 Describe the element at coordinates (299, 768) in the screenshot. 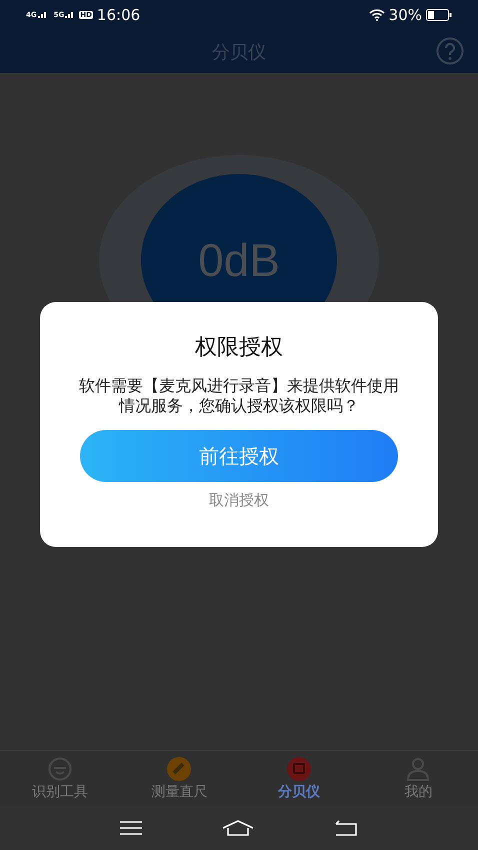

I see `meter-icon` at that location.